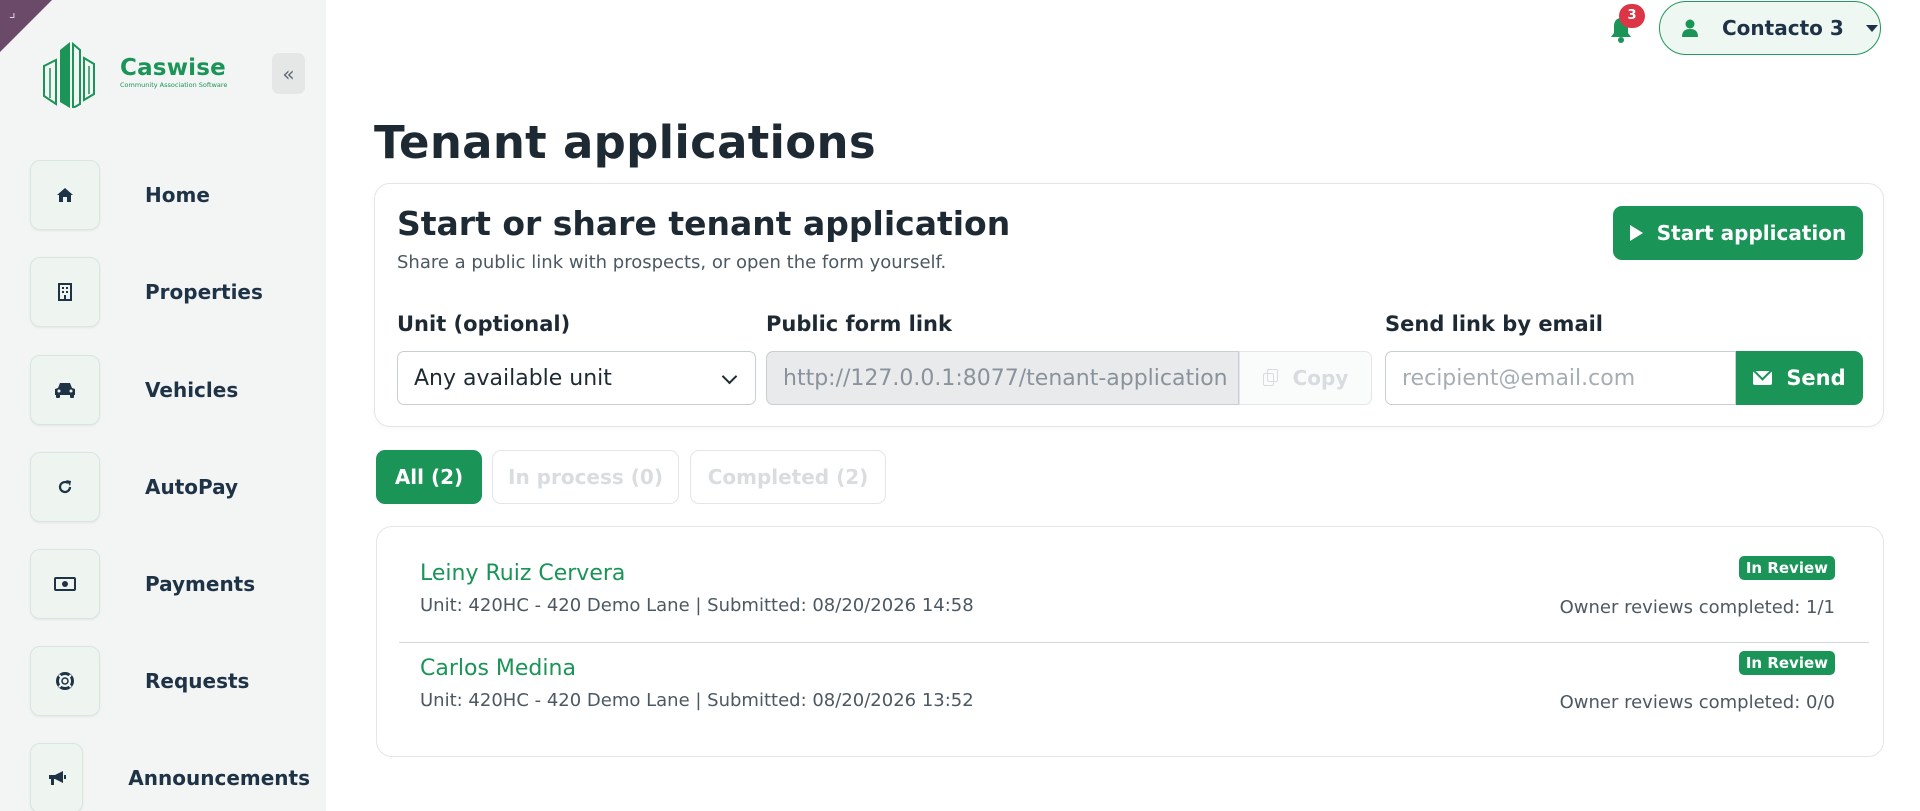 This screenshot has height=811, width=1920. I want to click on email-recipient-input: recipient@email.com, so click(1560, 378).